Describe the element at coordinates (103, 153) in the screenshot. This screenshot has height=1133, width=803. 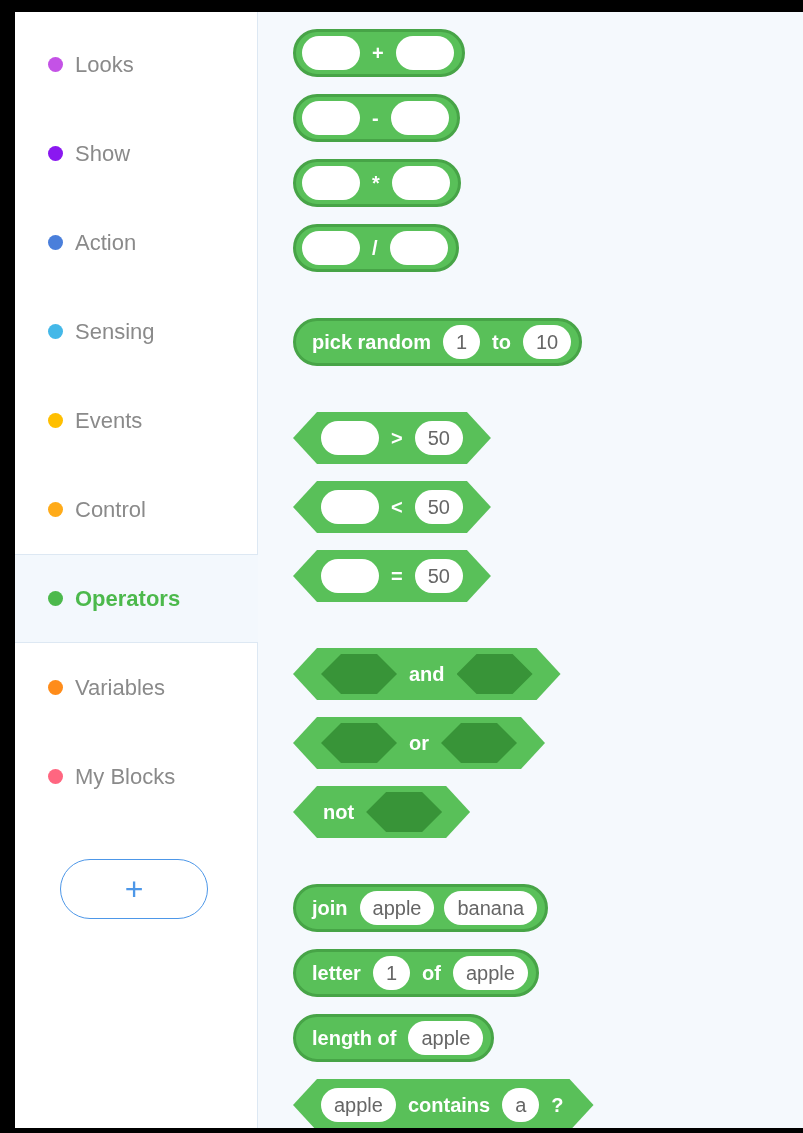
I see `category-label: Show` at that location.